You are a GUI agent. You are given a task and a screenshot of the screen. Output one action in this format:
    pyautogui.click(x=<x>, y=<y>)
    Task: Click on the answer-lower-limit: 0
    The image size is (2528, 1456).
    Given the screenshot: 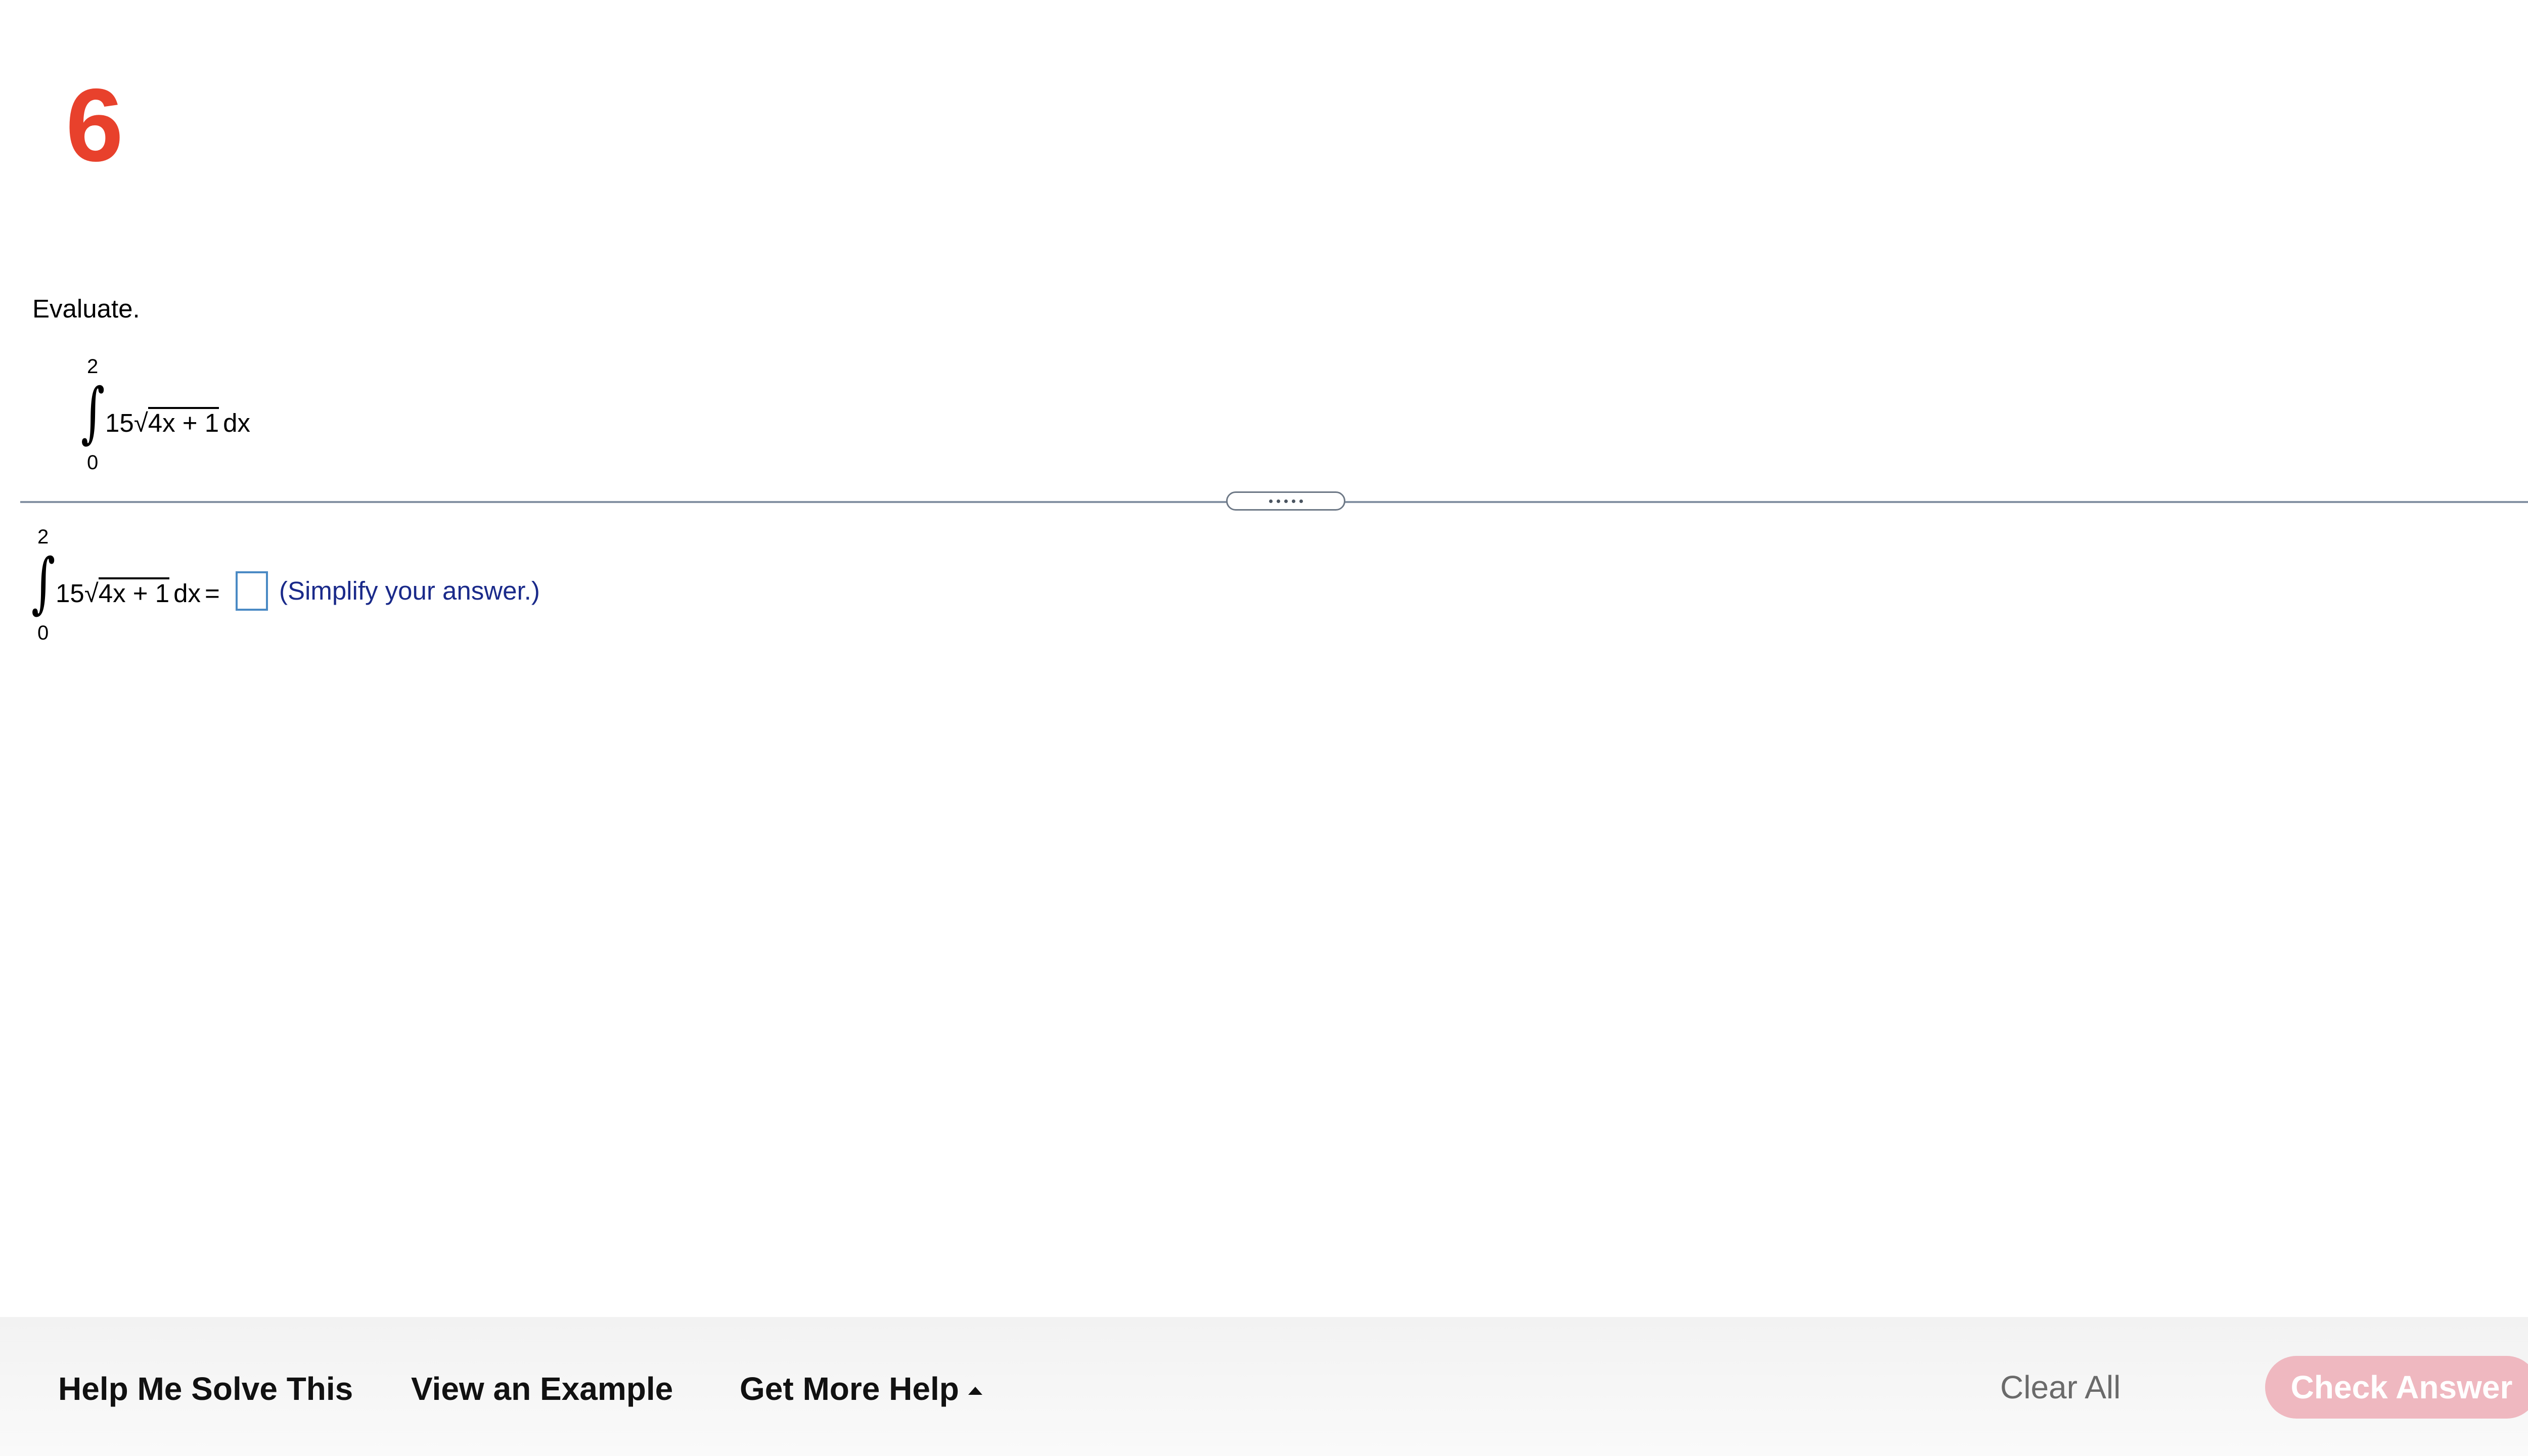 What is the action you would take?
    pyautogui.click(x=43, y=633)
    